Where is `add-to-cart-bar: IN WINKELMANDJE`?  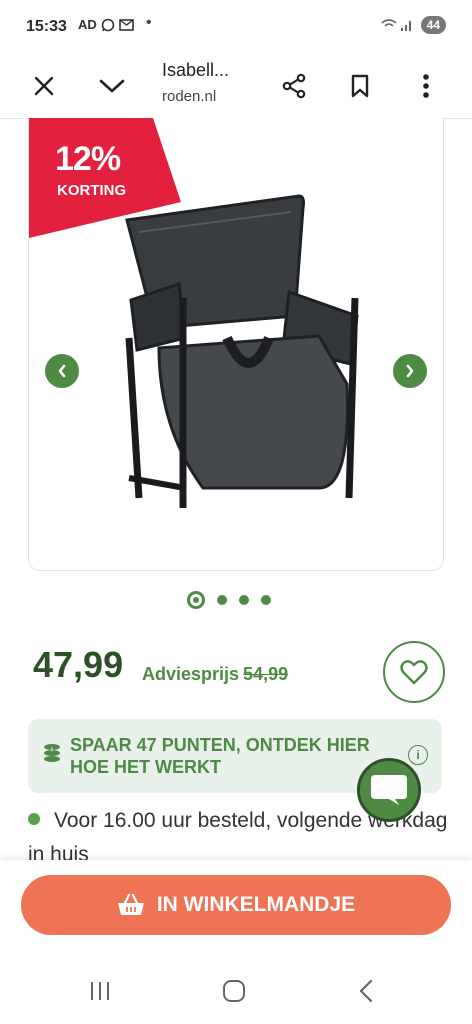
add-to-cart-bar: IN WINKELMANDJE is located at coordinates (236, 909).